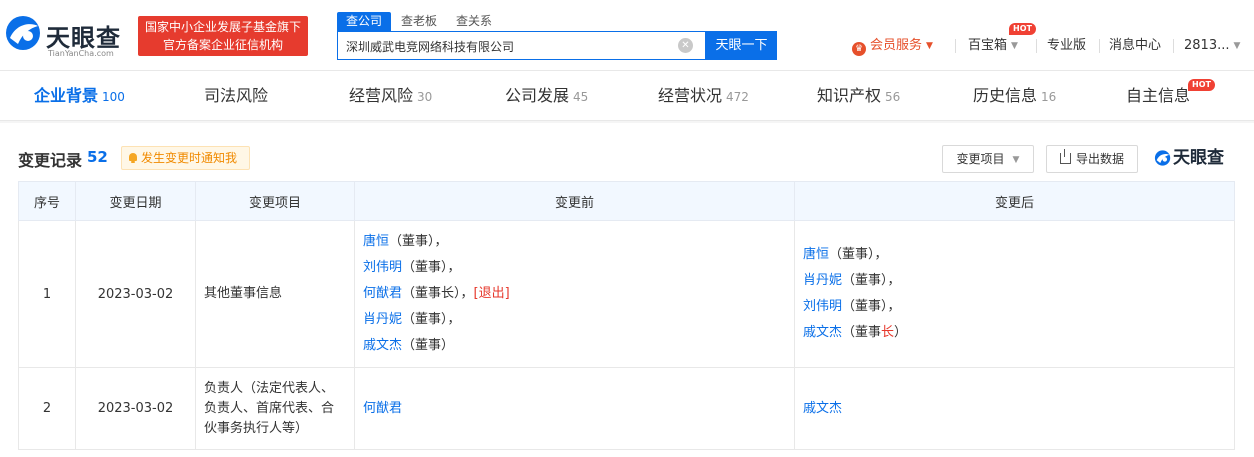 The width and height of the screenshot is (1254, 457). I want to click on role-text: ）, so click(901, 332).